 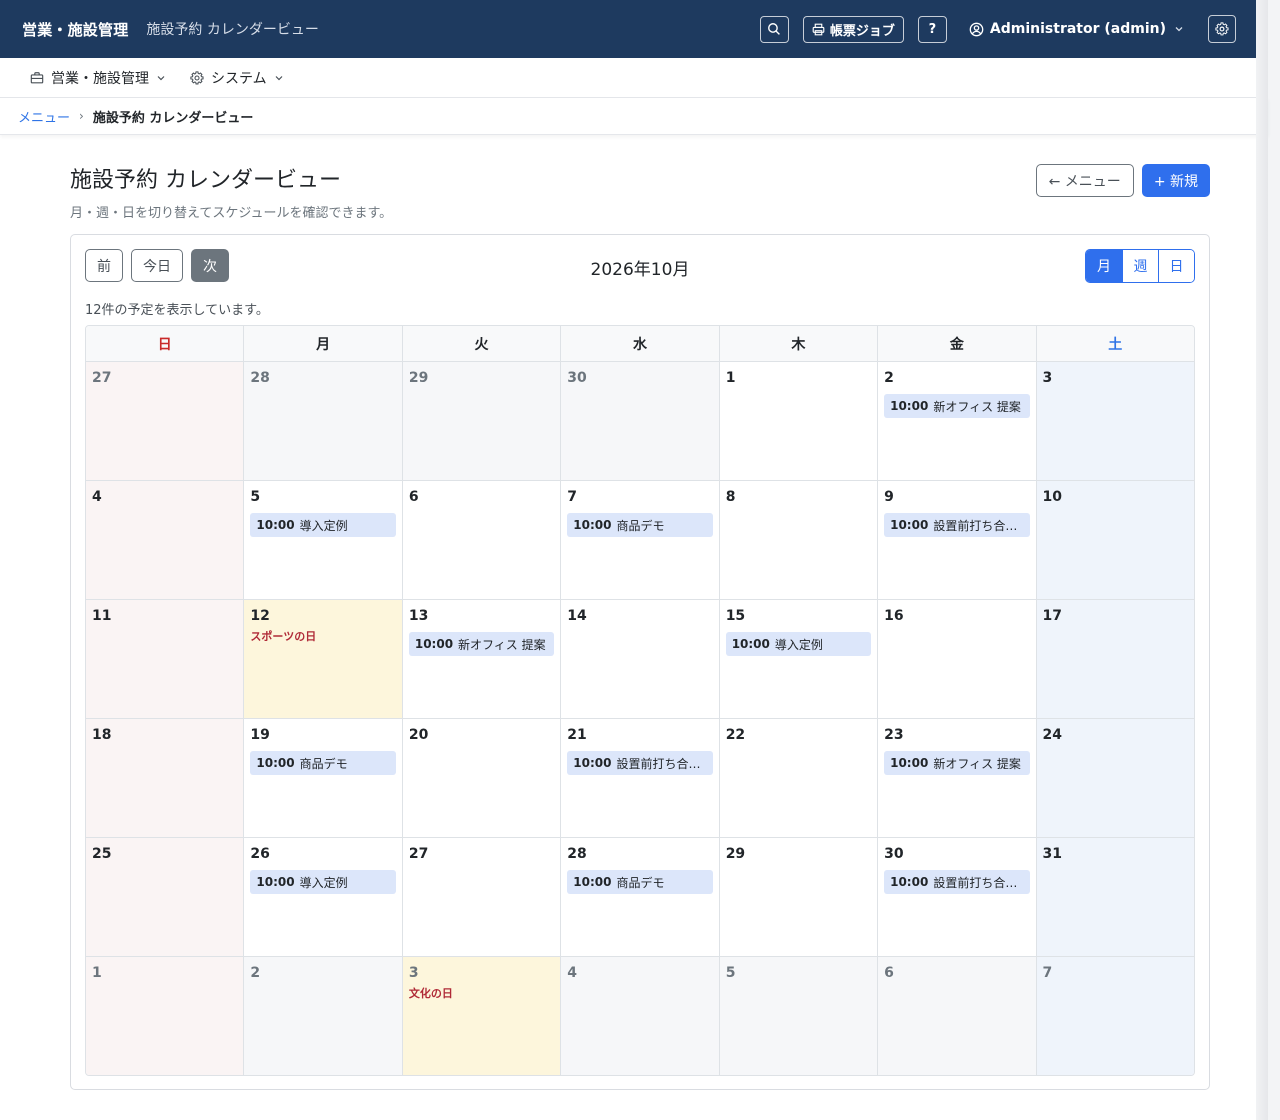 What do you see at coordinates (322, 897) in the screenshot?
I see `day-cell: 26 10:00 導入定例` at bounding box center [322, 897].